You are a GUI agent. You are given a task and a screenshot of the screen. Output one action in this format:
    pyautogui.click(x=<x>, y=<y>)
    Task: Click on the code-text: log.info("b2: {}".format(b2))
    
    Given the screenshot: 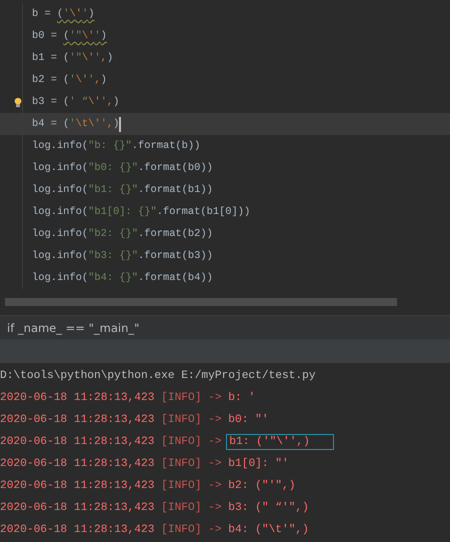 What is the action you would take?
    pyautogui.click(x=122, y=234)
    